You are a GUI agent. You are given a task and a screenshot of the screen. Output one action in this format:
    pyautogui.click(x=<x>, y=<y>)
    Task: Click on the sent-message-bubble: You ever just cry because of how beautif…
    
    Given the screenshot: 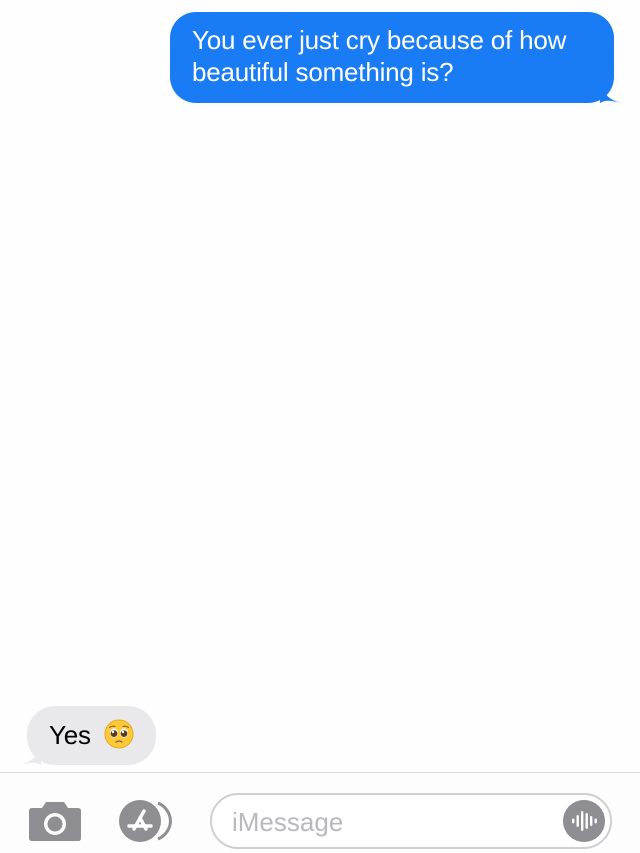 What is the action you would take?
    pyautogui.click(x=396, y=57)
    